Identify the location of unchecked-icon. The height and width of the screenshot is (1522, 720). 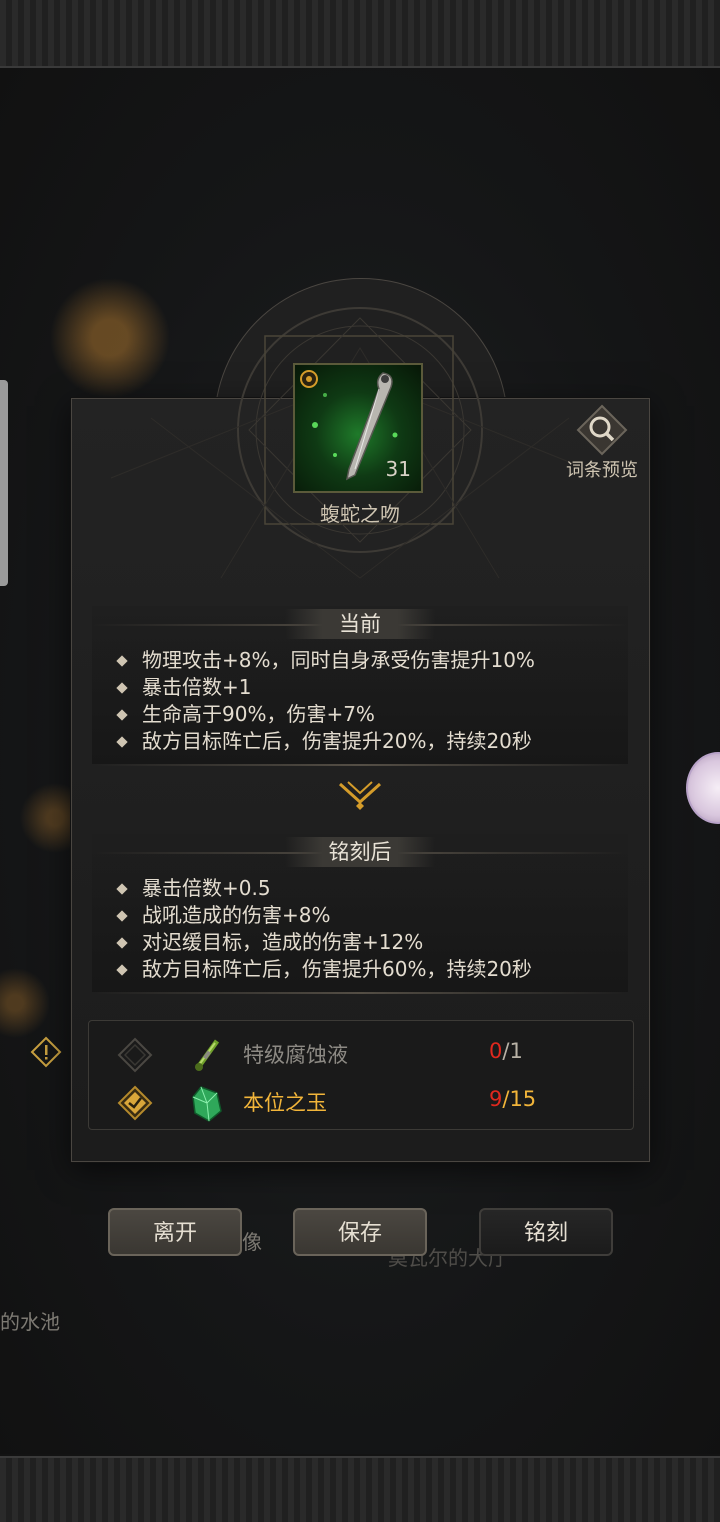
(135, 1055).